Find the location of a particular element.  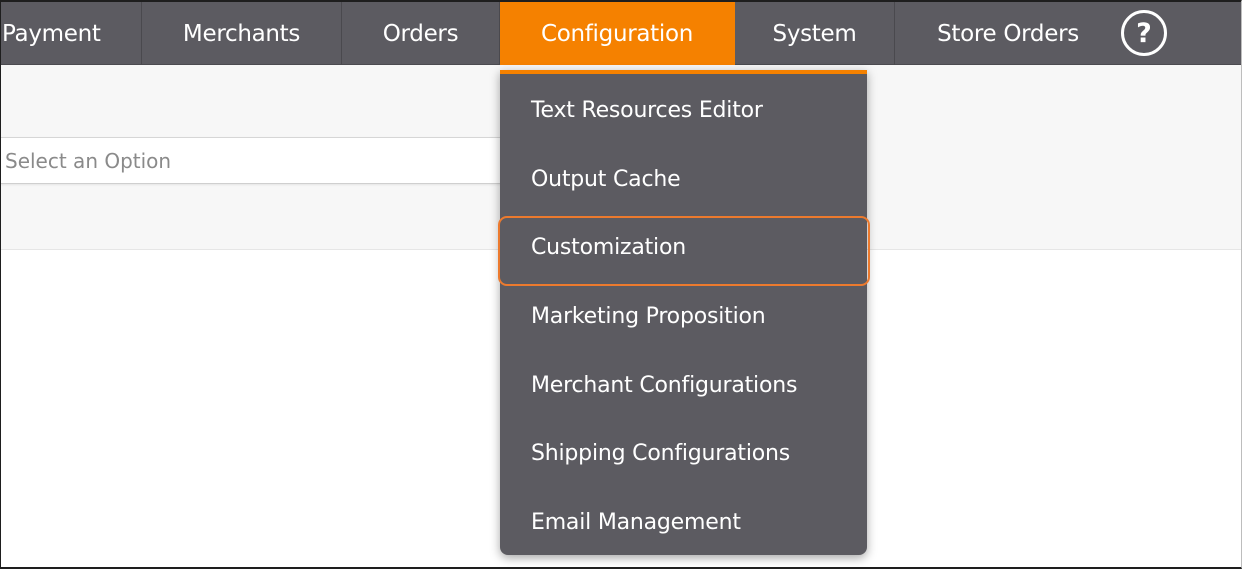

nav-item-orders: Orders is located at coordinates (421, 33).